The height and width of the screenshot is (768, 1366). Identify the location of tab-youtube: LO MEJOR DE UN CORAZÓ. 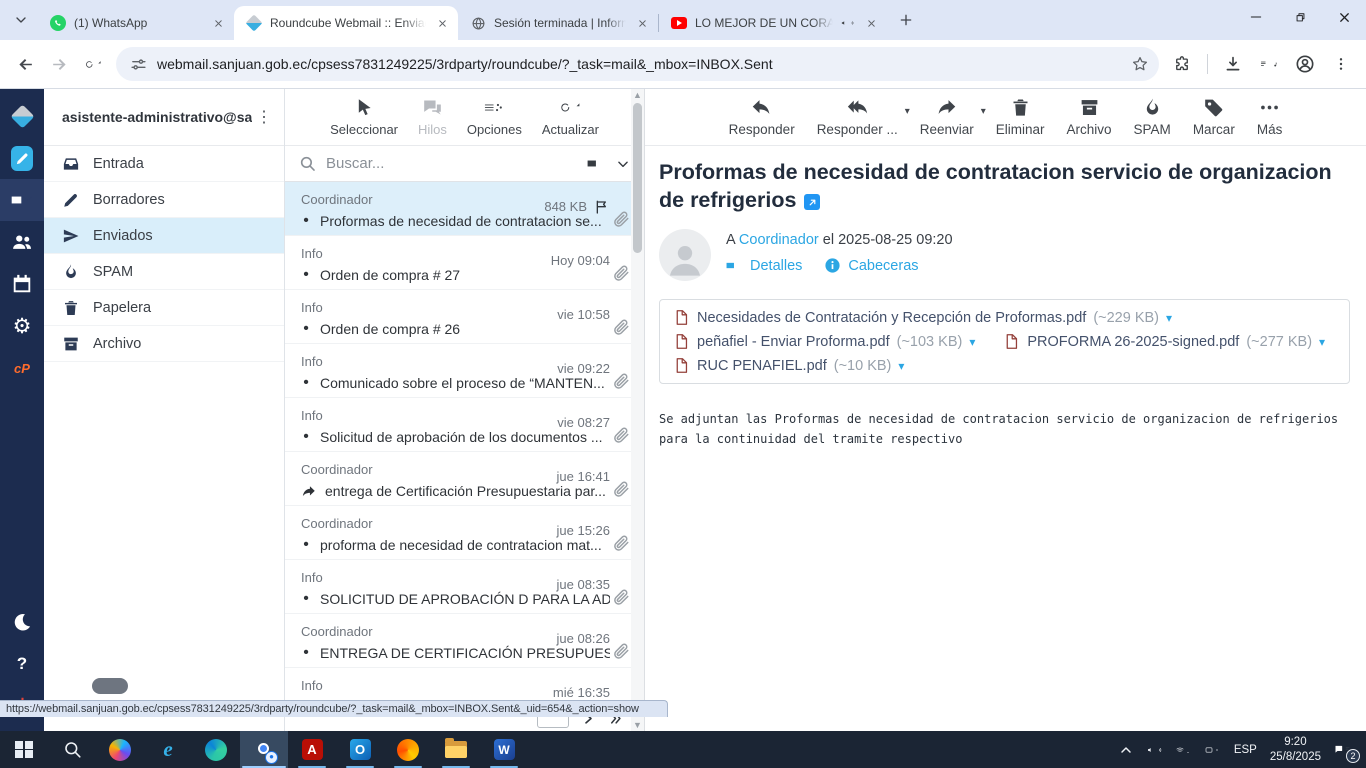
(773, 23).